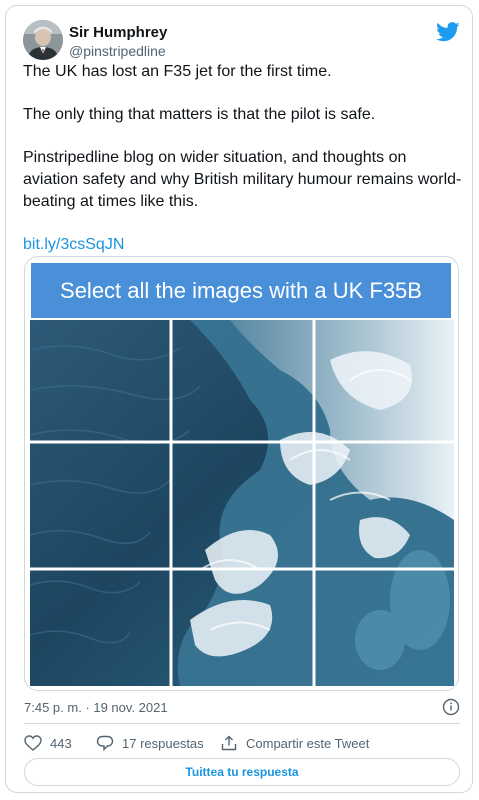 Image resolution: width=479 pixels, height=800 pixels. Describe the element at coordinates (96, 707) in the screenshot. I see `tweet-timestamp: 7:45 p. m. · 19 nov. 2021` at that location.